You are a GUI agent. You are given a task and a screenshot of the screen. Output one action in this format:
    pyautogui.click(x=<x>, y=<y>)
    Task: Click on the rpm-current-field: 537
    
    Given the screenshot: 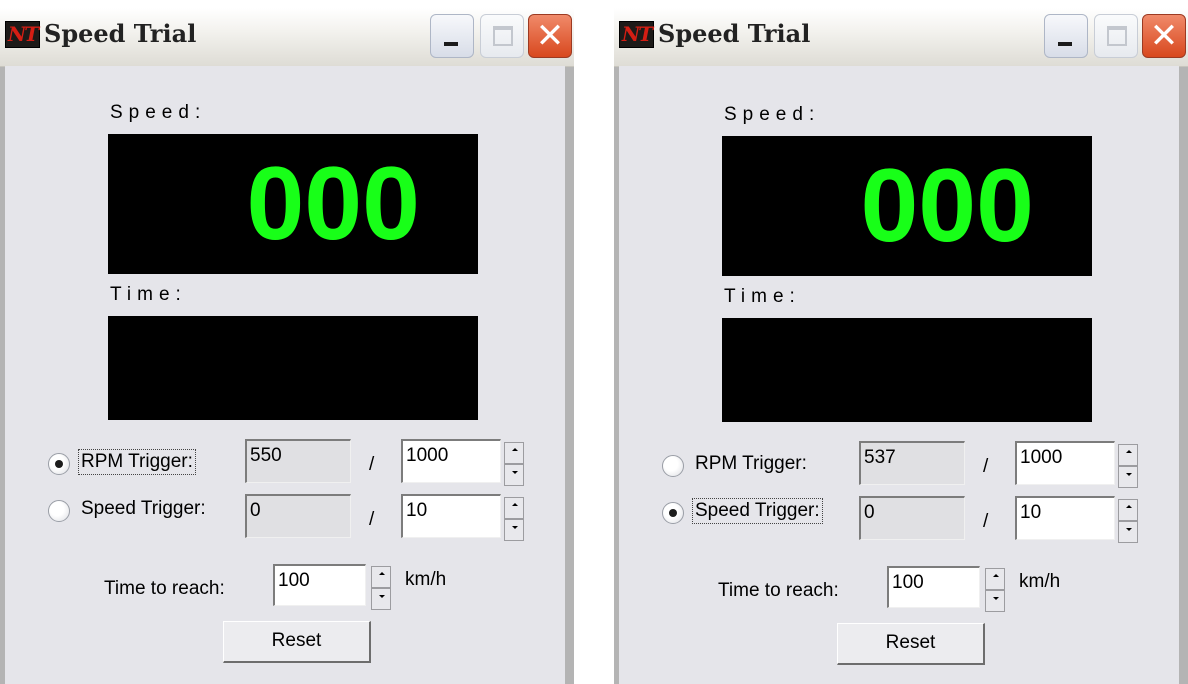 What is the action you would take?
    pyautogui.click(x=912, y=463)
    